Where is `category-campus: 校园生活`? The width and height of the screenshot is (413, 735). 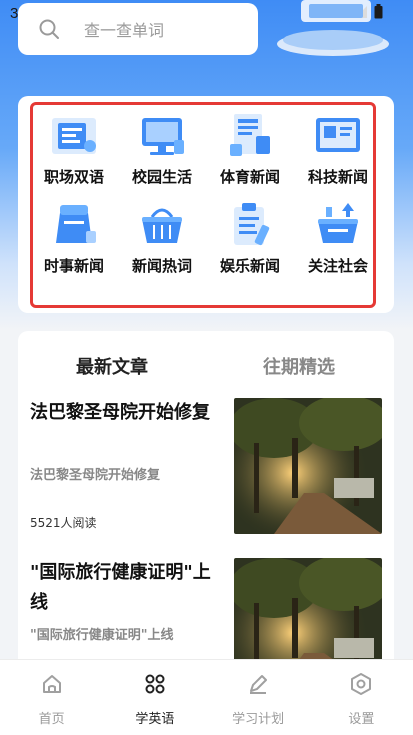
category-campus: 校园生活 is located at coordinates (162, 148).